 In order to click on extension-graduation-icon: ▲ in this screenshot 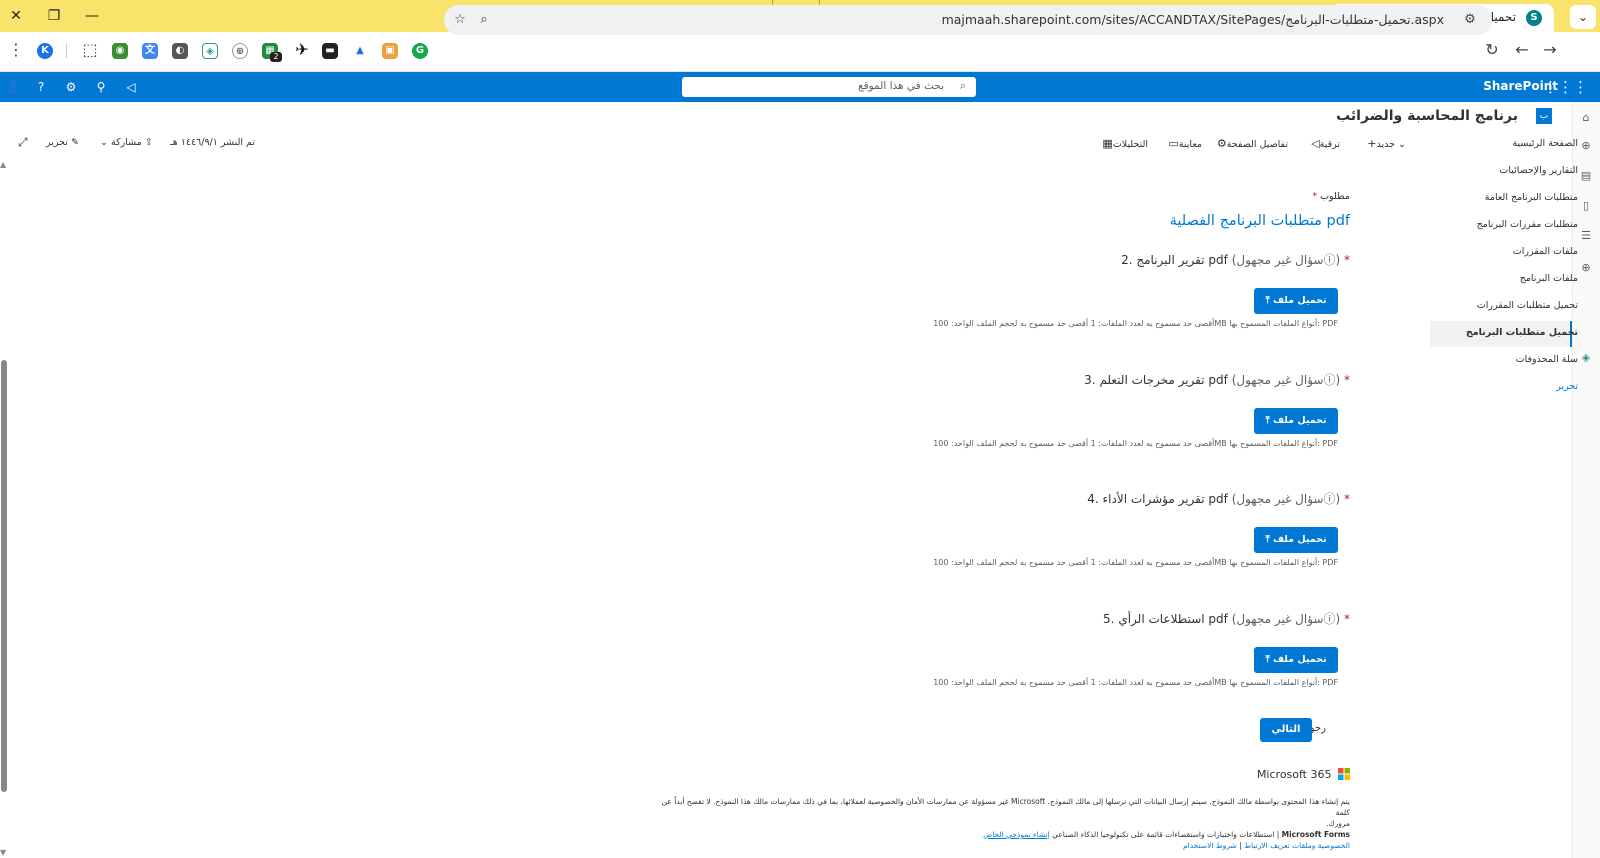, I will do `click(360, 51)`.